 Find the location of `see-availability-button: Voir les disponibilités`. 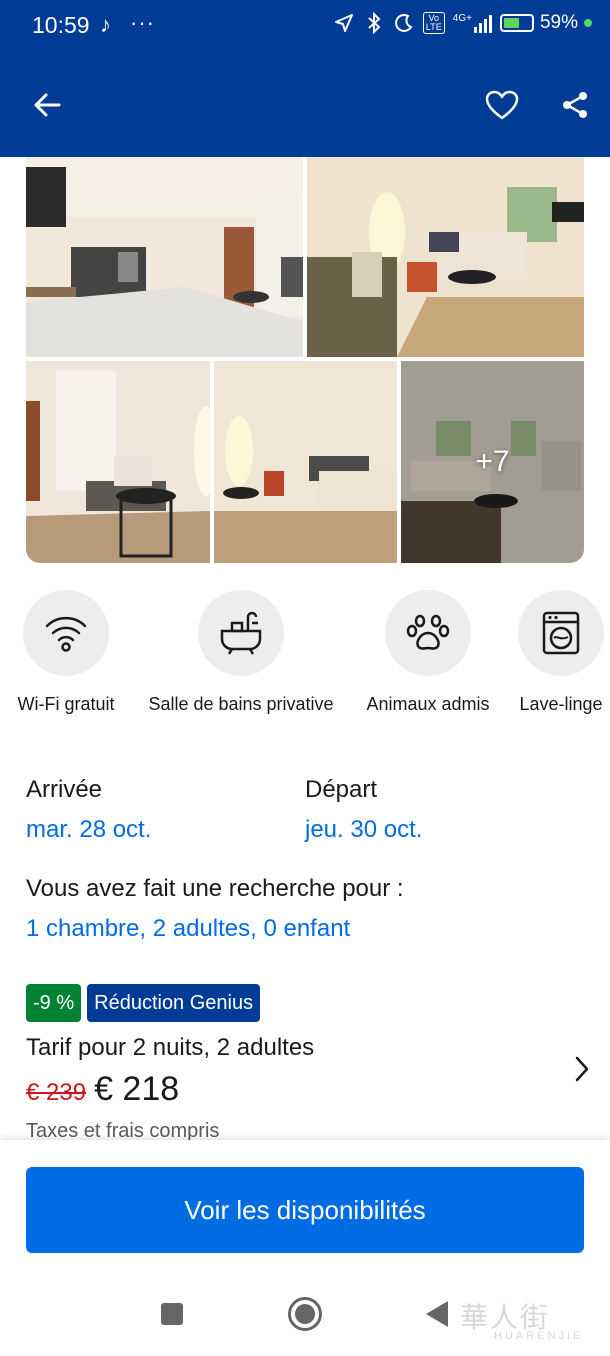

see-availability-button: Voir les disponibilités is located at coordinates (305, 1210).